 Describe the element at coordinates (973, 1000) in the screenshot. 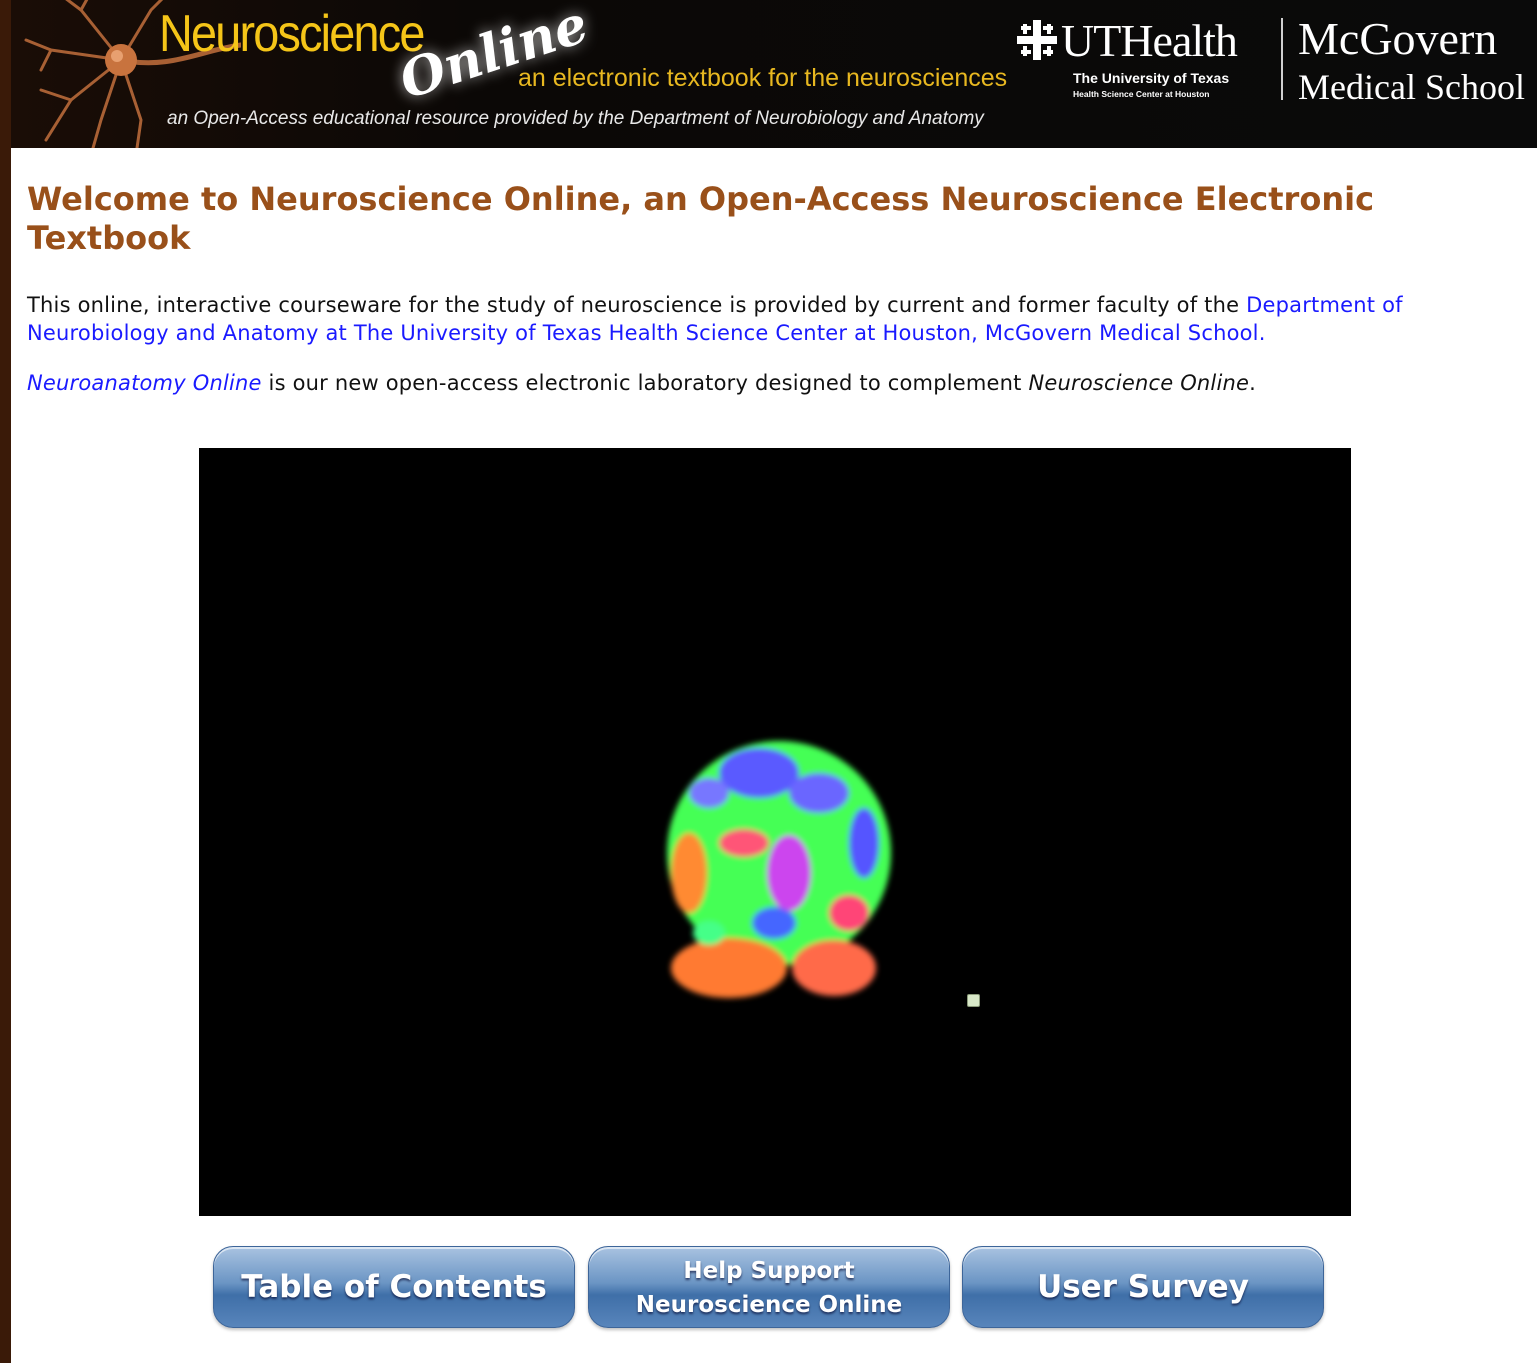

I see `video-overlay-icon` at that location.